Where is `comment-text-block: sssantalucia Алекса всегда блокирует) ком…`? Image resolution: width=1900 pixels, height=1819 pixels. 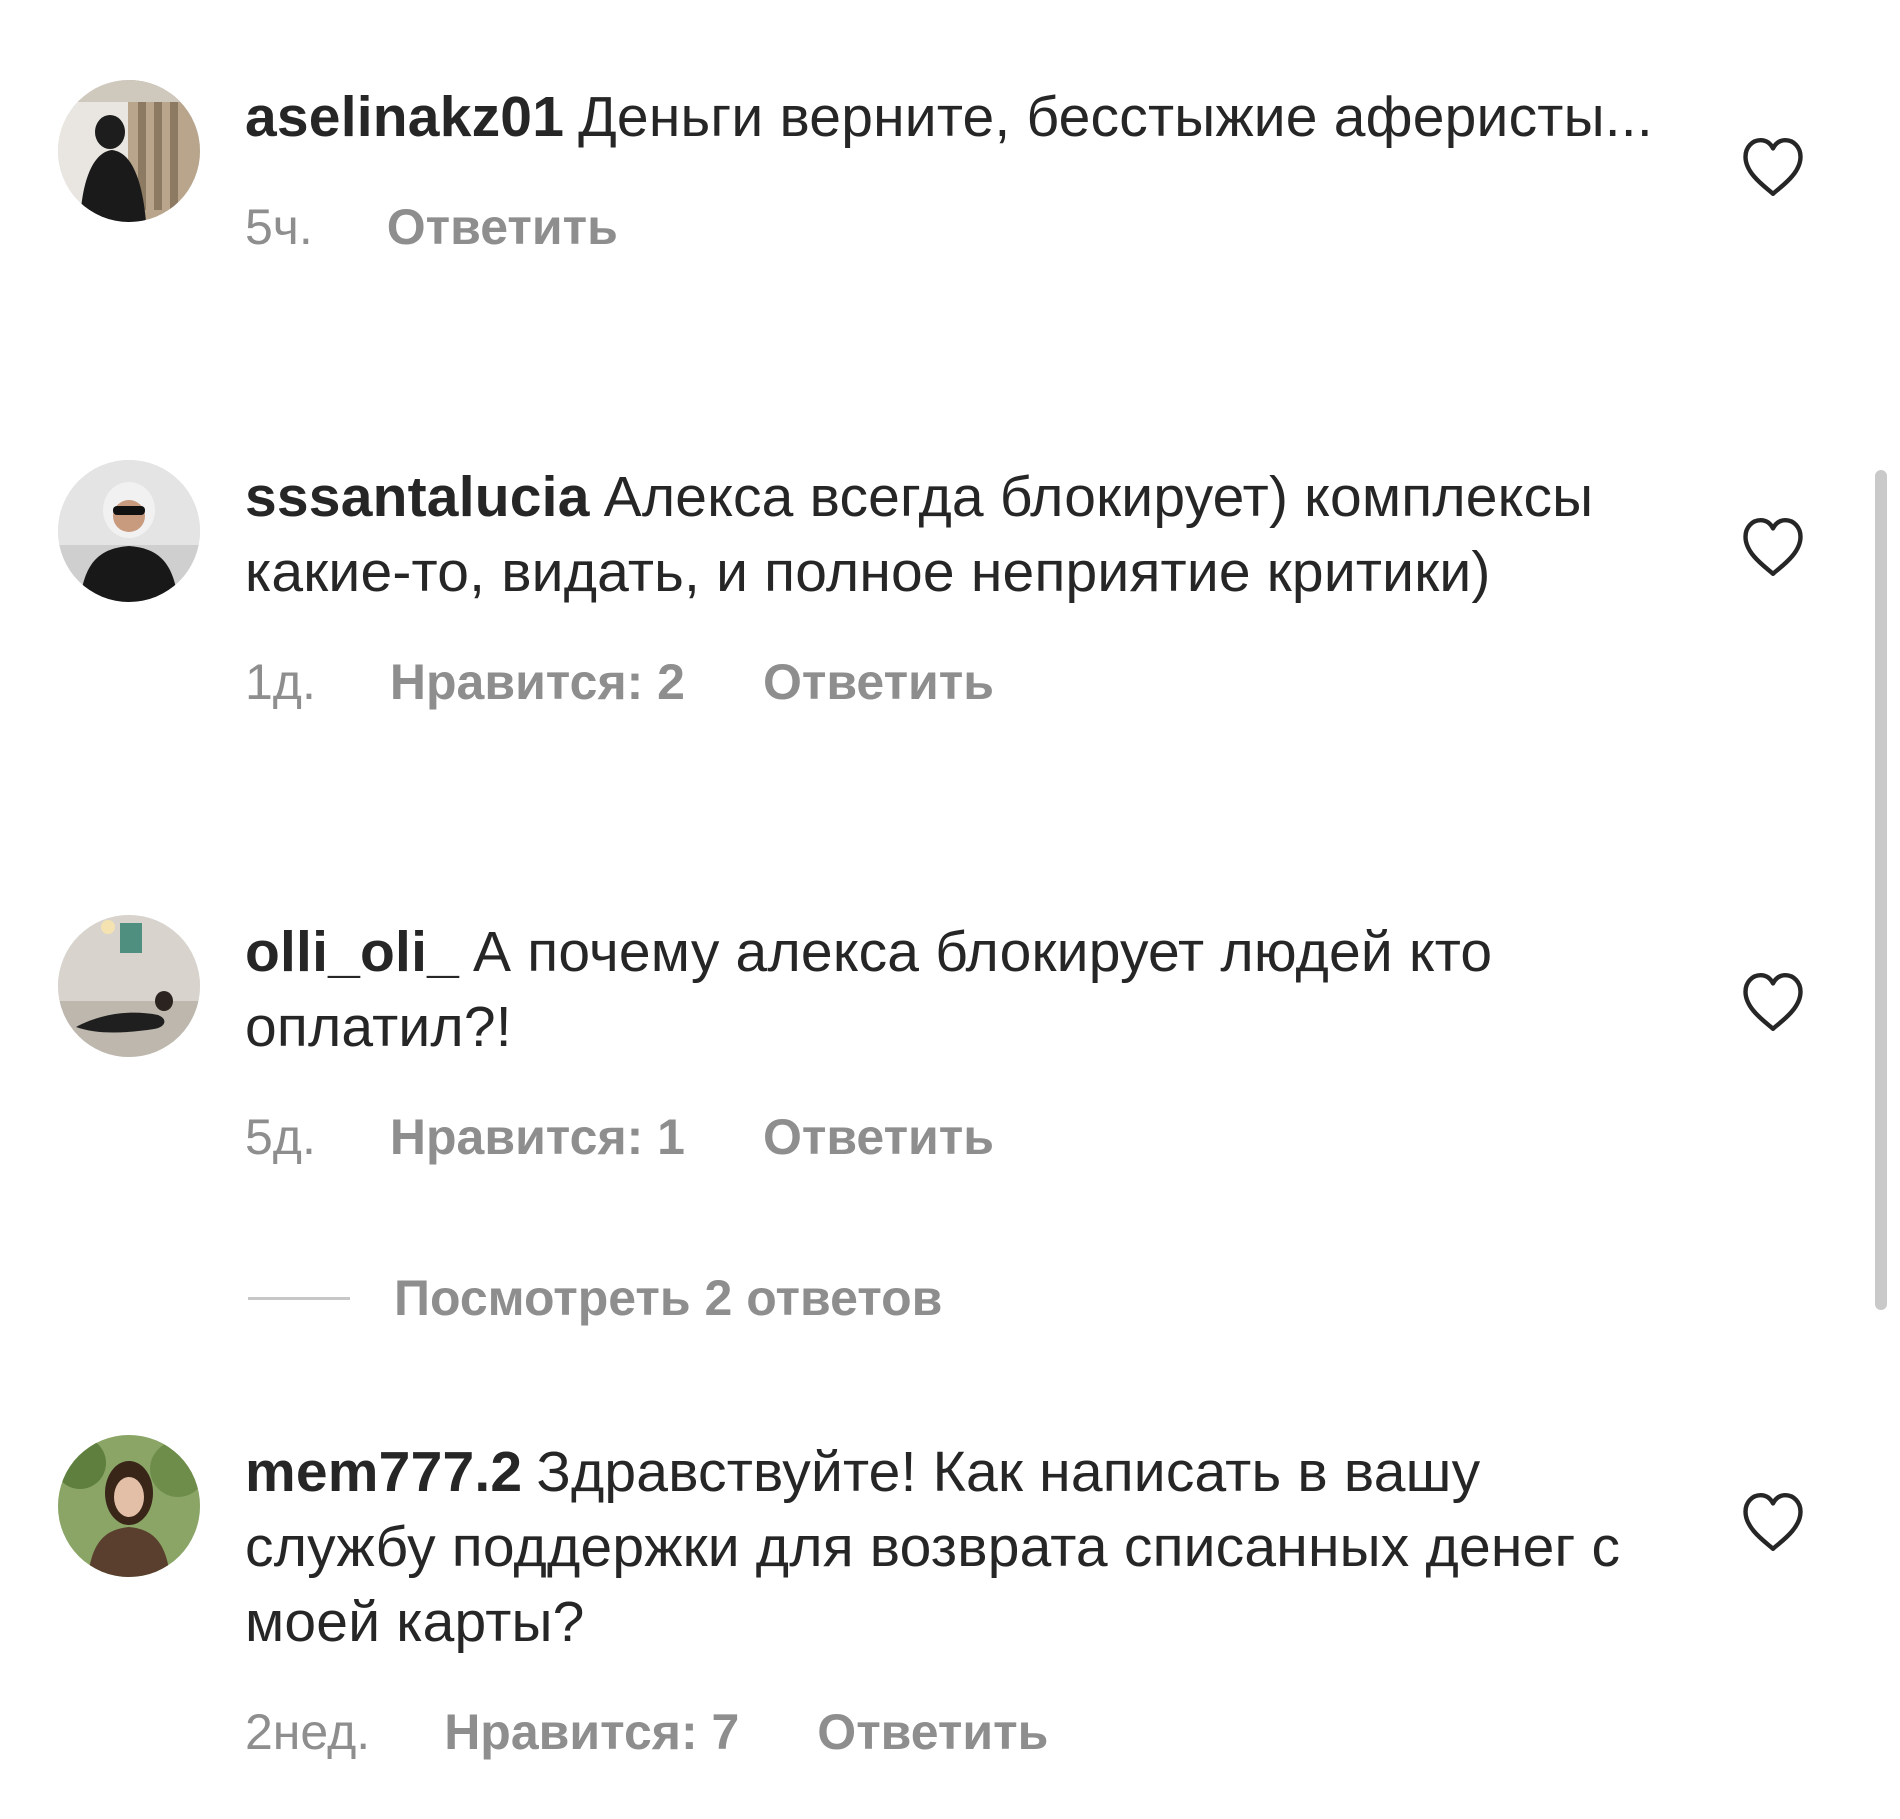
comment-text-block: sssantalucia Алекса всегда блокирует) ком… is located at coordinates (955, 535).